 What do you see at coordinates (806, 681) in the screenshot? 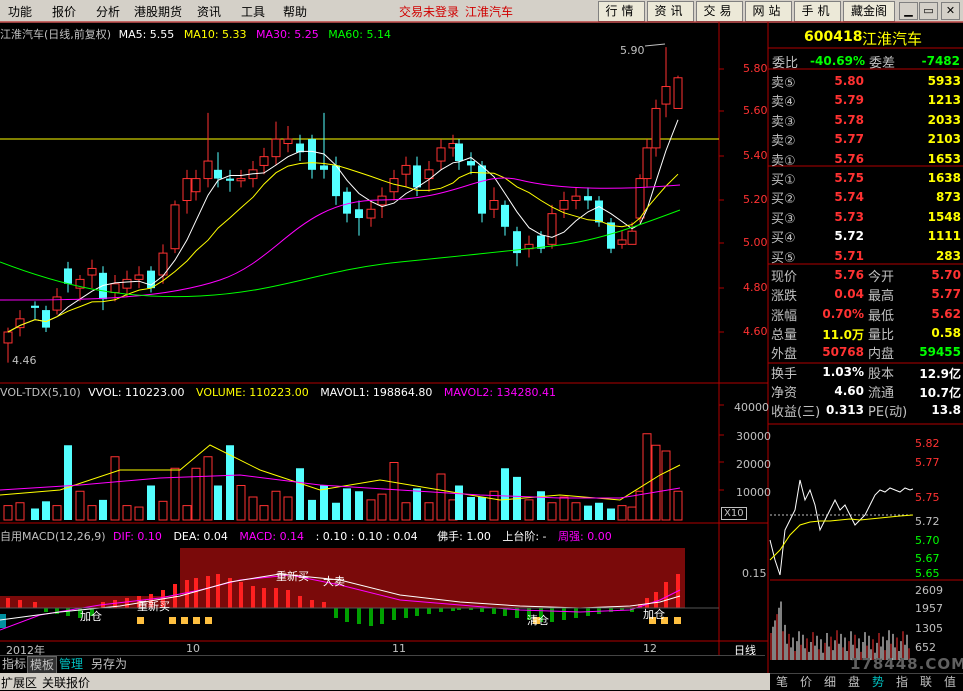
I see `mini-tab: 价` at bounding box center [806, 681].